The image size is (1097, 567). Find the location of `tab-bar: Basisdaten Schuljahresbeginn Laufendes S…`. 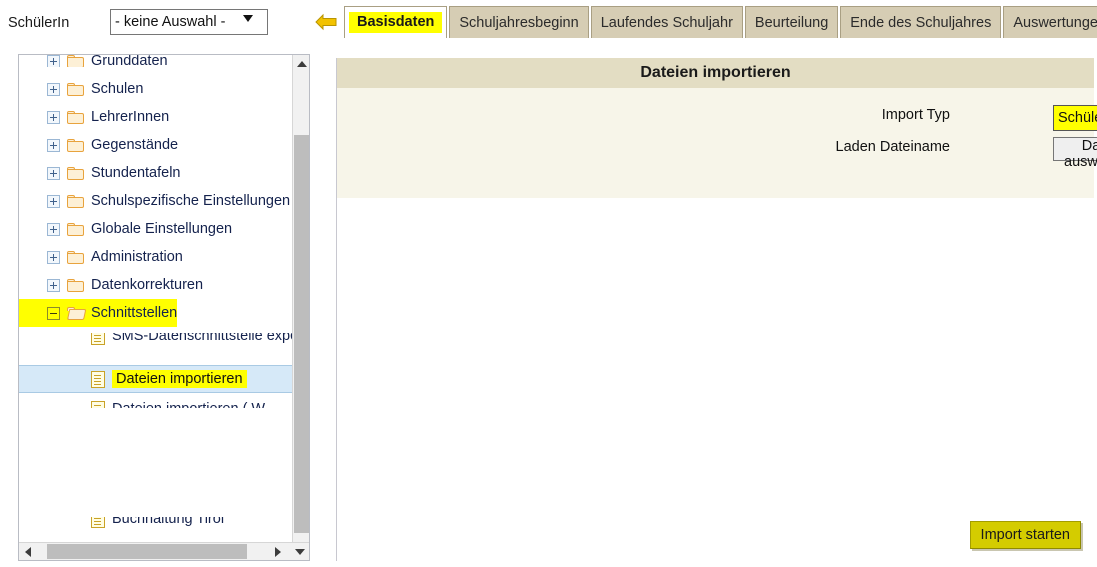

tab-bar: Basisdaten Schuljahresbeginn Laufendes S… is located at coordinates (720, 22).